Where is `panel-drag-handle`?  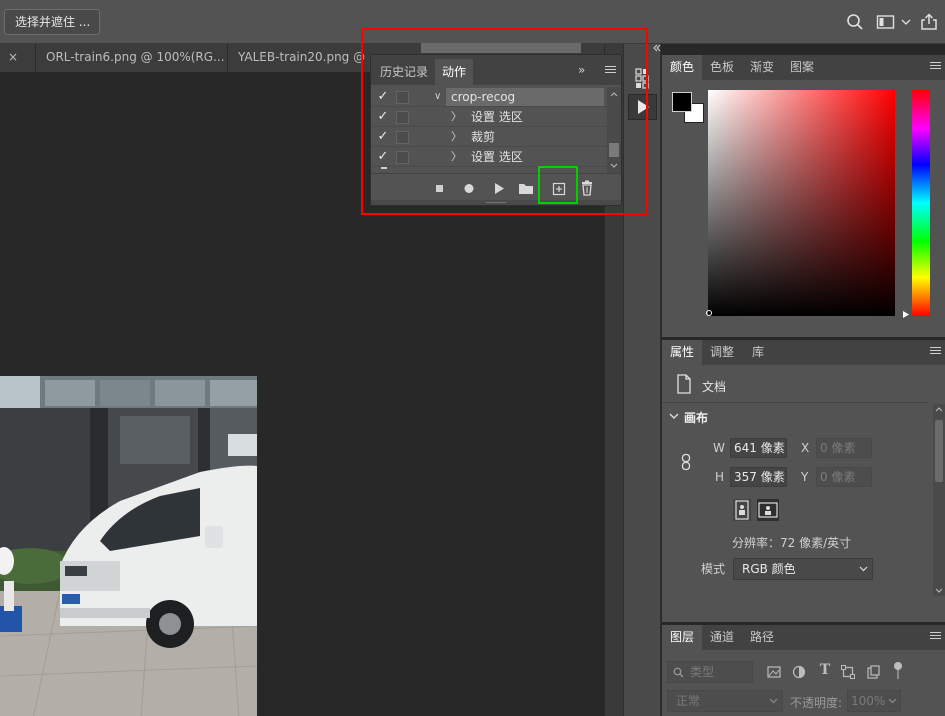
panel-drag-handle is located at coordinates (501, 48).